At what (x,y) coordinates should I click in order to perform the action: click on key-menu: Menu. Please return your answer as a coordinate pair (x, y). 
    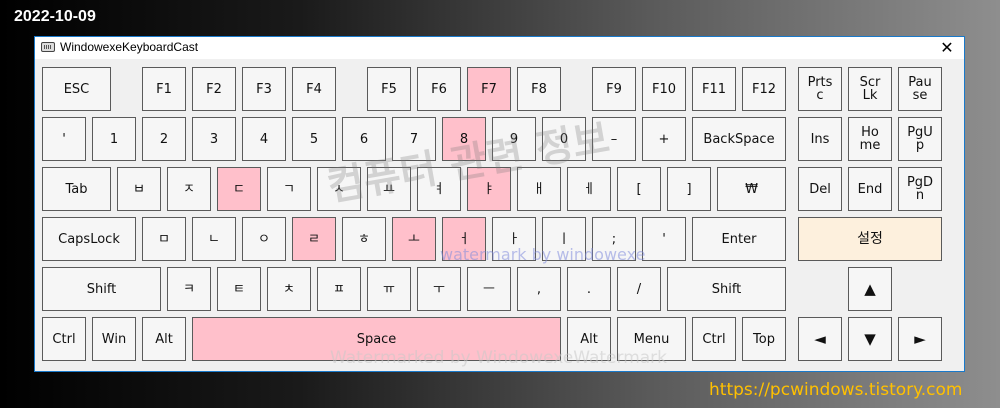
    Looking at the image, I should click on (651, 339).